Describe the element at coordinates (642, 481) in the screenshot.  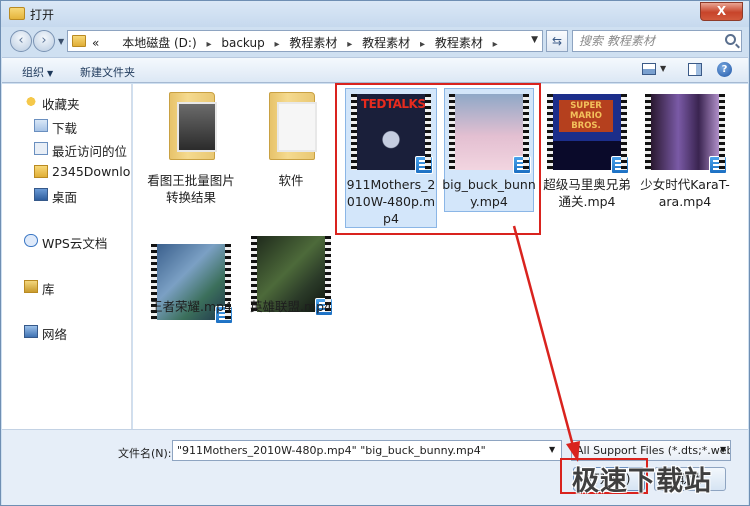
I see `watermark-text: 极速下载站` at that location.